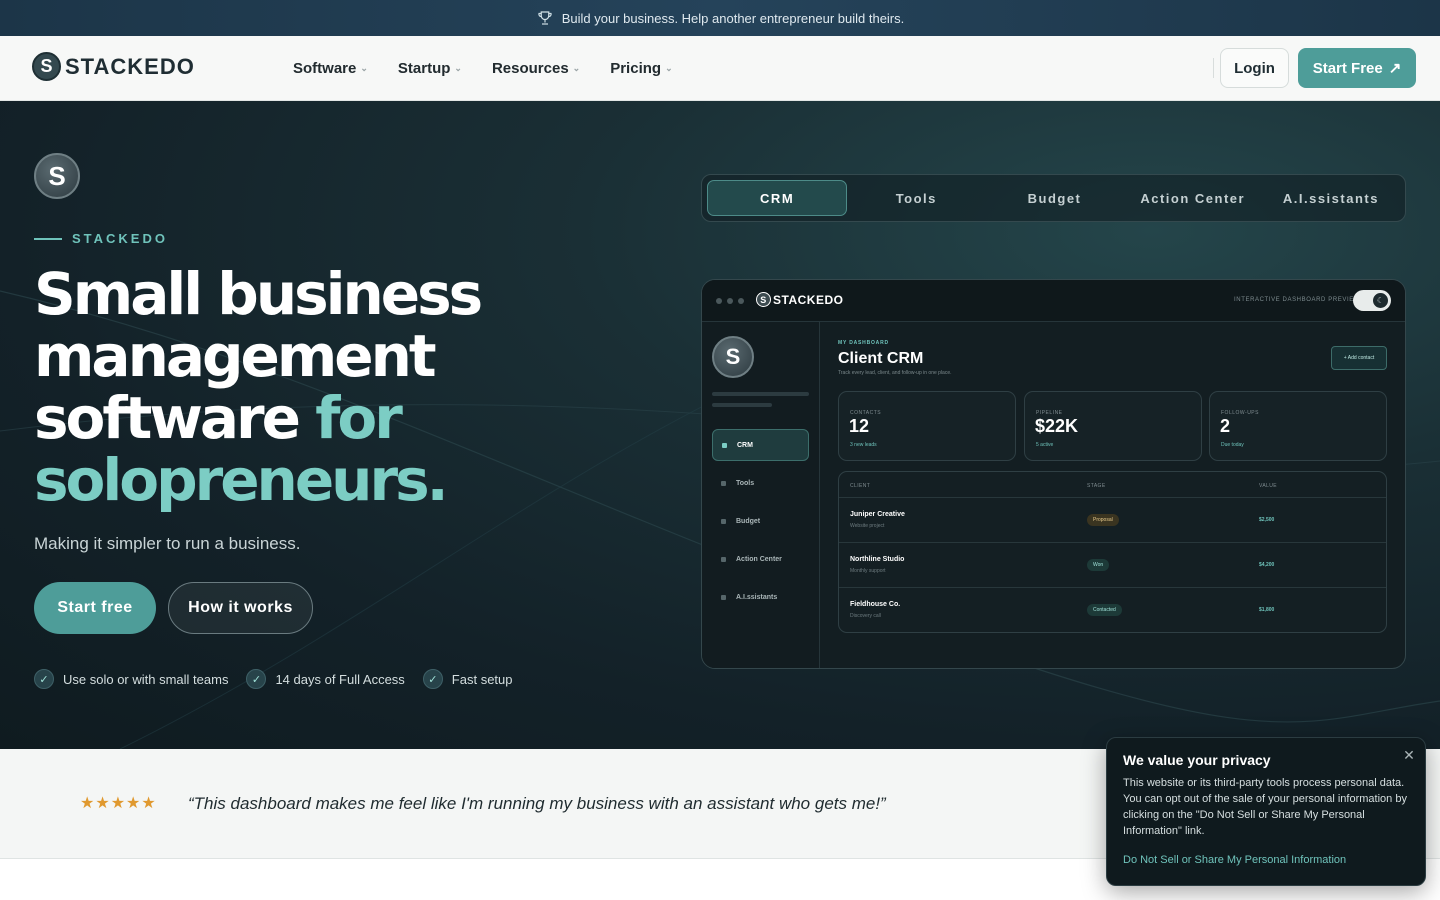  I want to click on start-free-button: Start Free ↗, so click(1357, 68).